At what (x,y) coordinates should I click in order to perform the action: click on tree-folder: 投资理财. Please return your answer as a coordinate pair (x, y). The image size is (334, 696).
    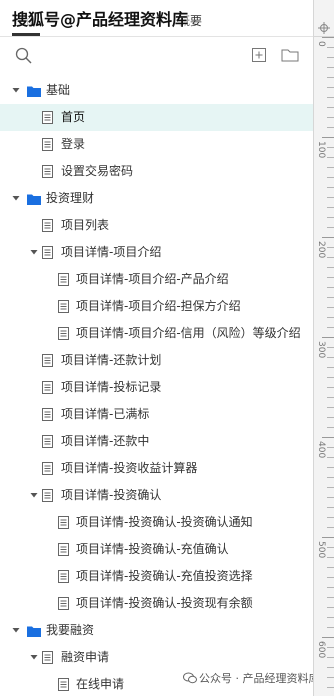
    Looking at the image, I should click on (156, 198).